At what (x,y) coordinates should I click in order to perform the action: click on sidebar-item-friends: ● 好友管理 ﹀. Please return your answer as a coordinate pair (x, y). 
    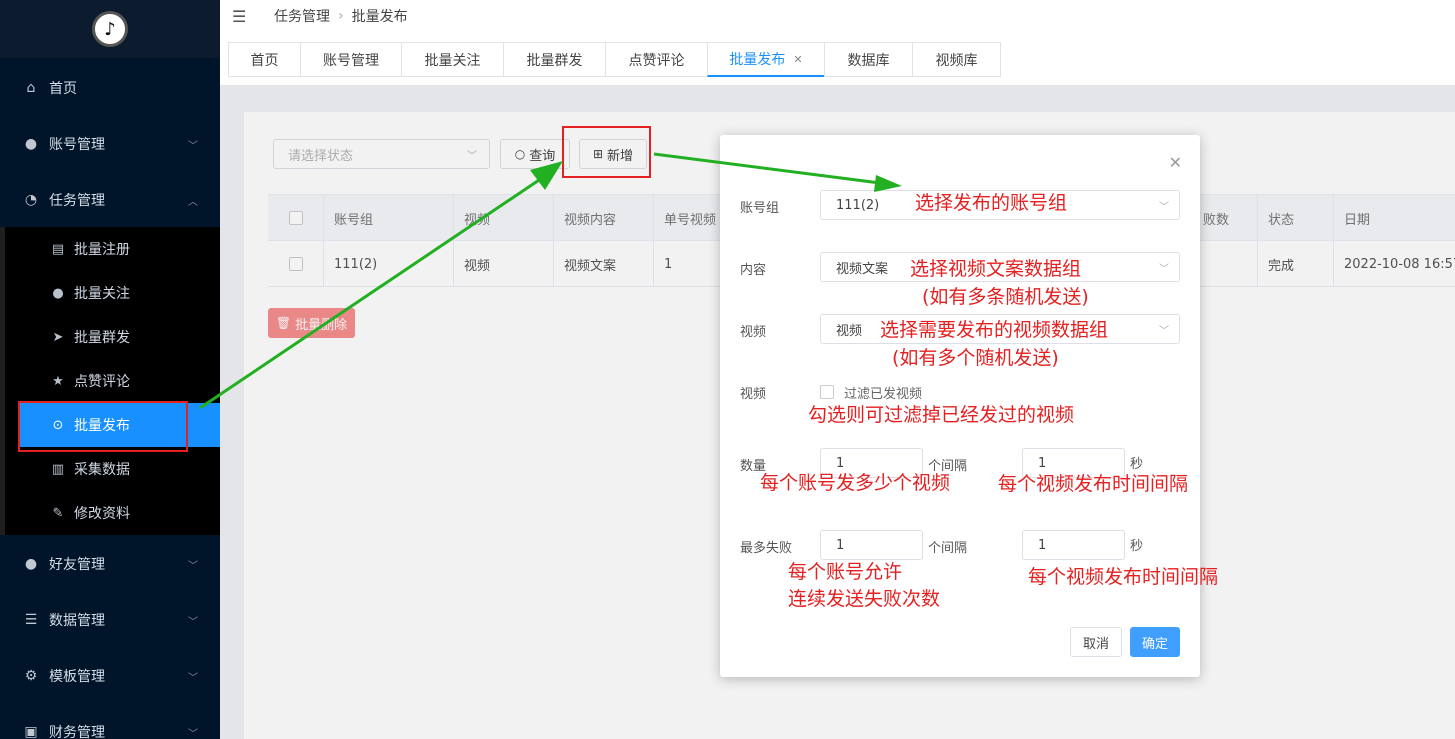
    Looking at the image, I should click on (110, 564).